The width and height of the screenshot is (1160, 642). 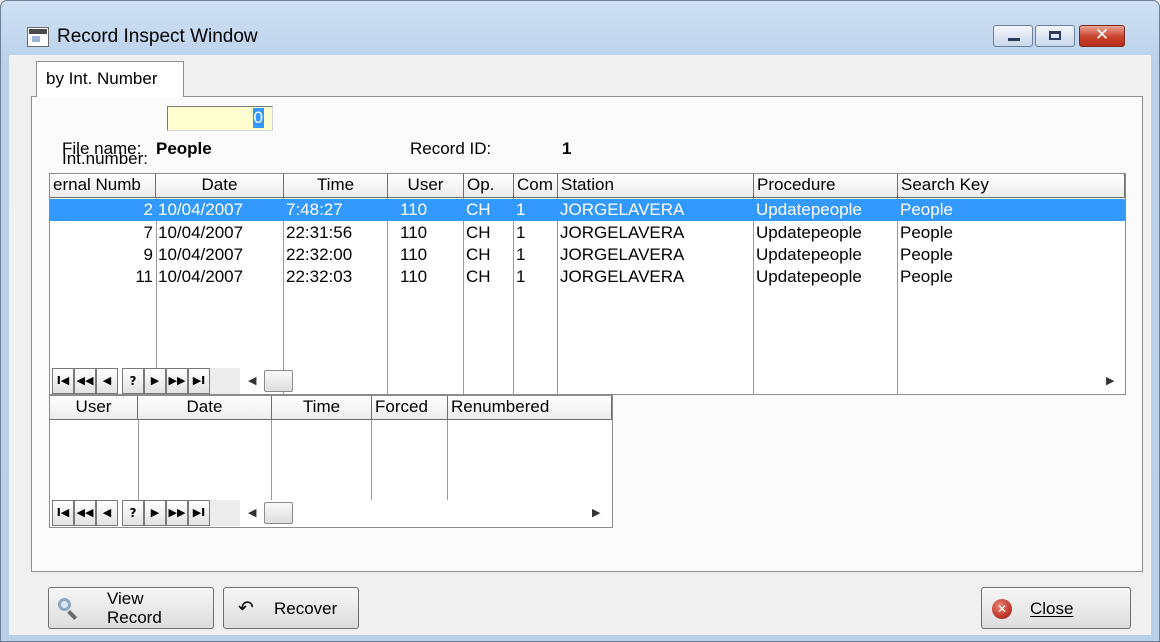 What do you see at coordinates (331, 513) in the screenshot?
I see `recovery-navigator: I◀ ◀◀ ◀ ? ▶ ▶▶ ▶I ◀ ▶` at bounding box center [331, 513].